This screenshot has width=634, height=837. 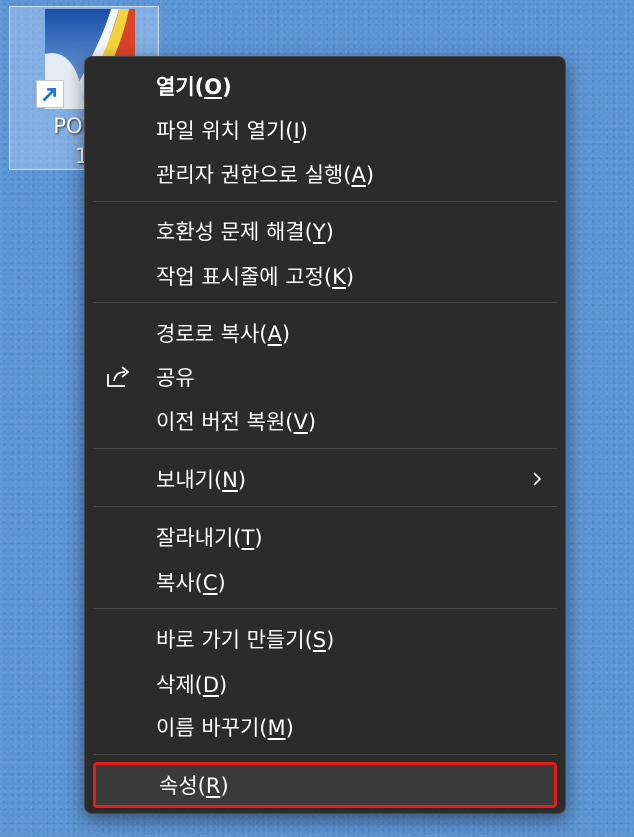 I want to click on share-icon, so click(x=118, y=376).